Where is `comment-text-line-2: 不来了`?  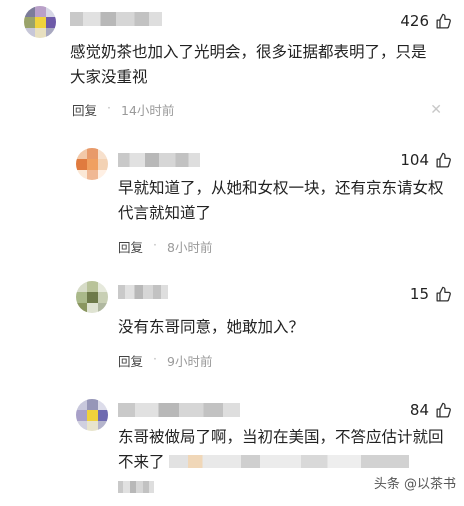
comment-text-line-2: 不来了 is located at coordinates (286, 462).